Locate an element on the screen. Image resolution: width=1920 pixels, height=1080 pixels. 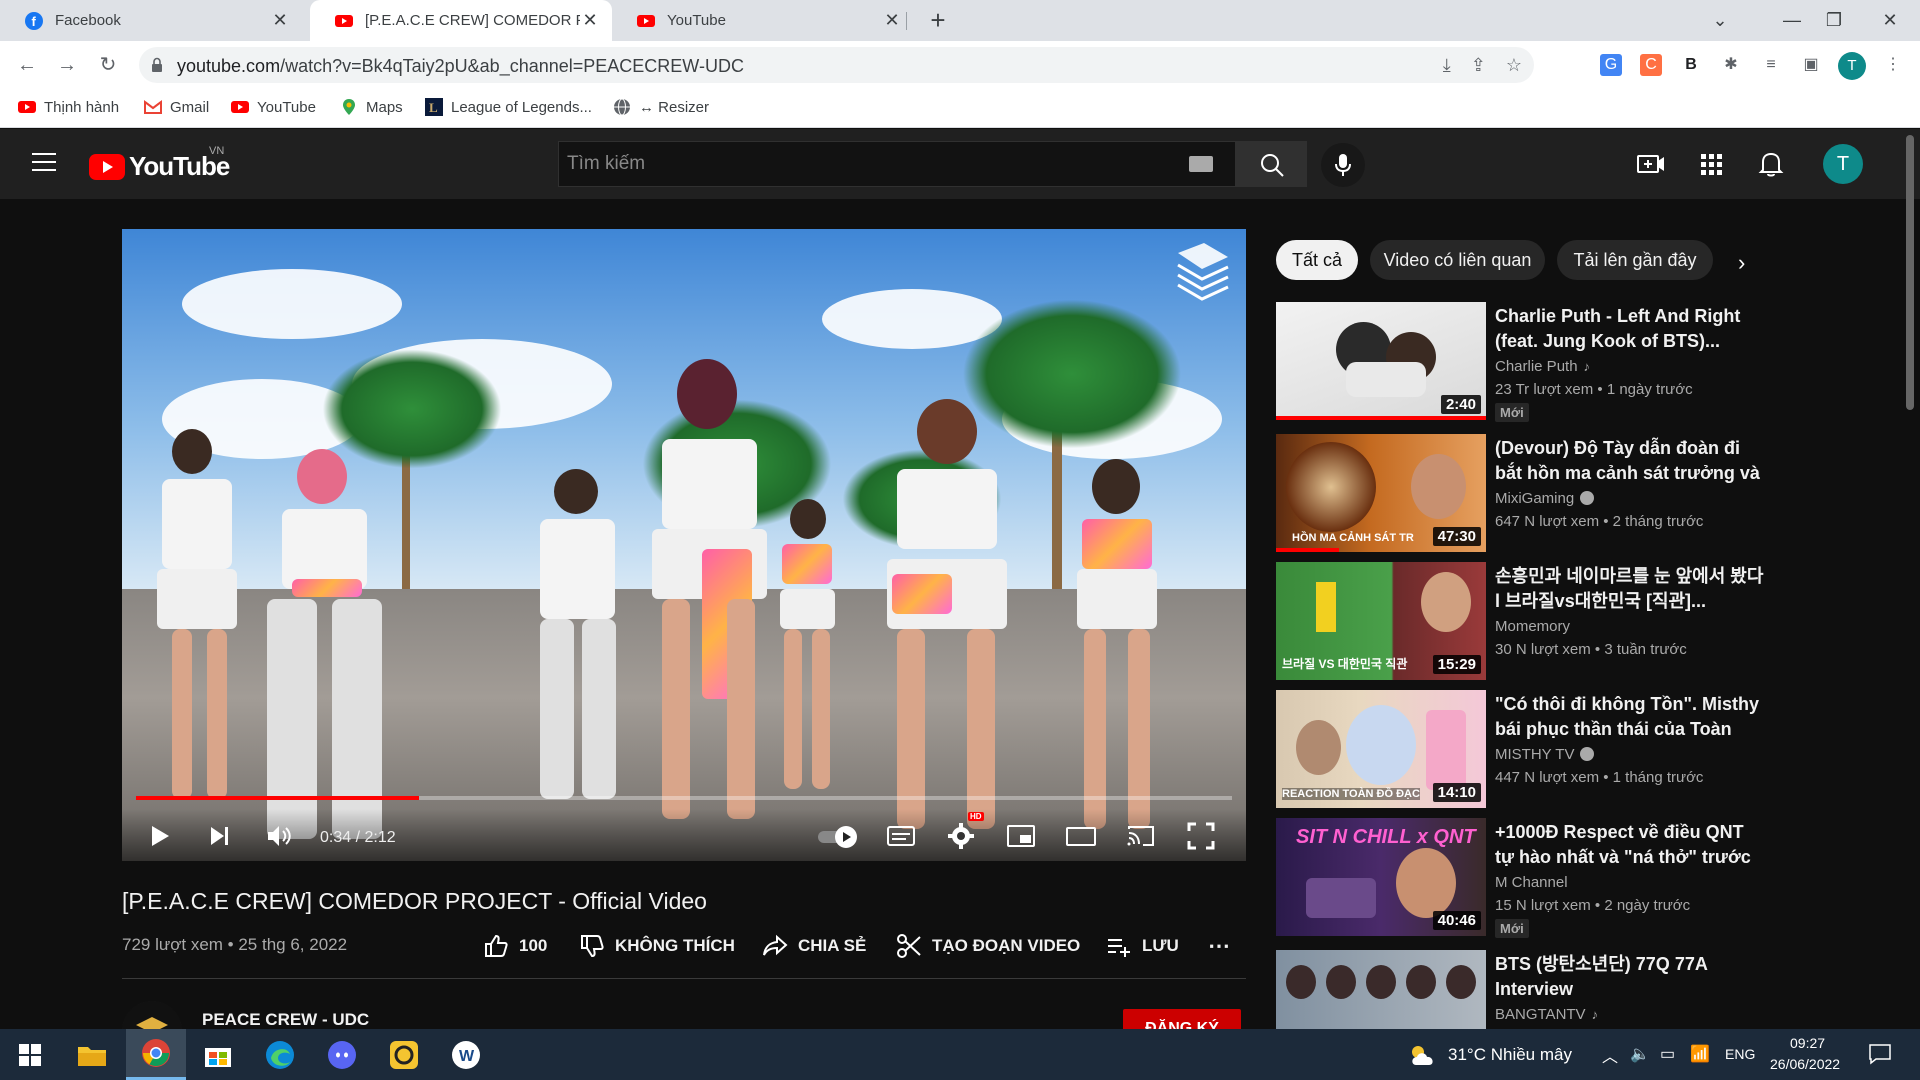
keyboard-icon is located at coordinates (1201, 164).